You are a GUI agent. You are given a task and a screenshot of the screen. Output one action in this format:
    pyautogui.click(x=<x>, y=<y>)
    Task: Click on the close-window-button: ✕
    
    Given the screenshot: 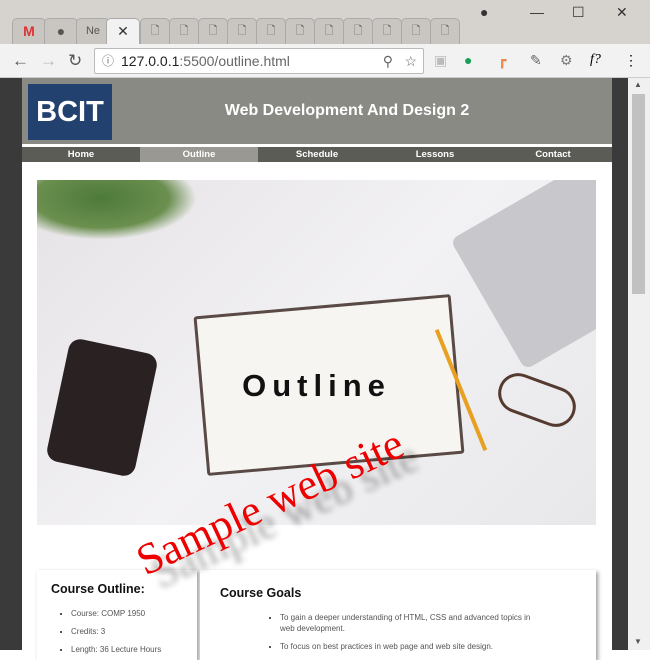 What is the action you would take?
    pyautogui.click(x=622, y=12)
    